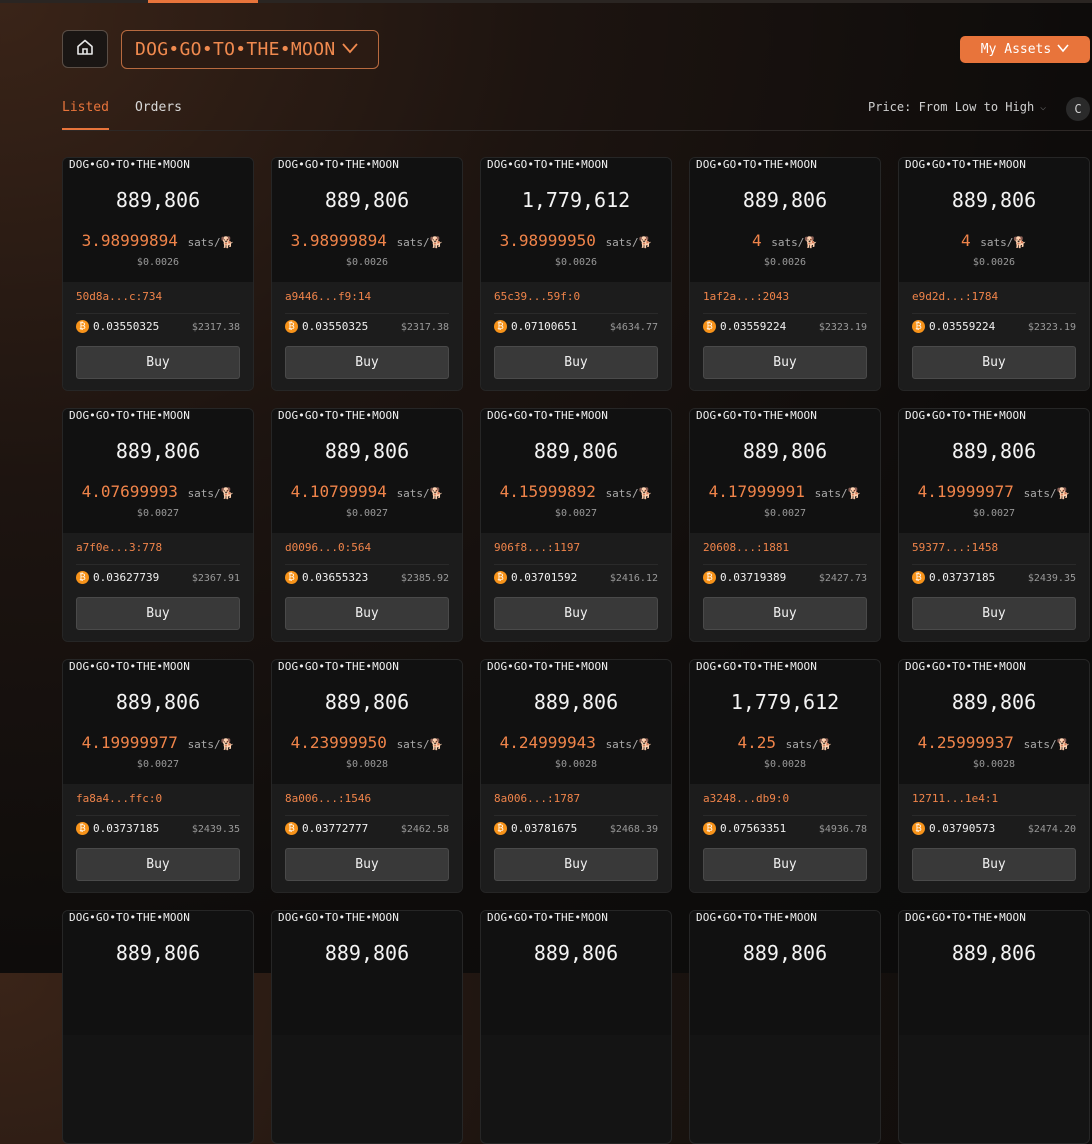  Describe the element at coordinates (1051, 829) in the screenshot. I see `card-total-usd: $2474.20` at that location.